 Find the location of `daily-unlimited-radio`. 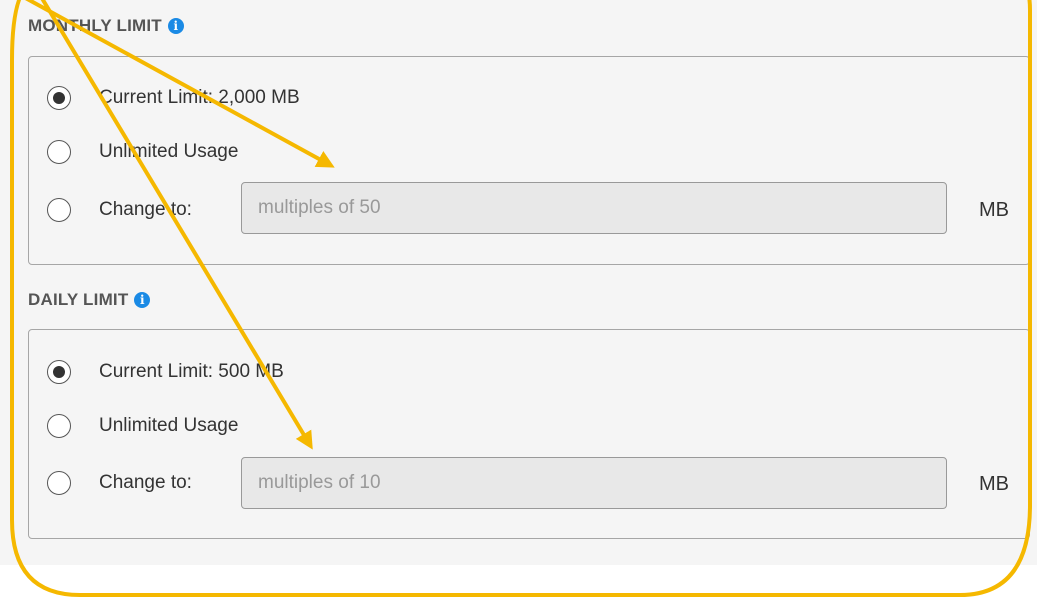

daily-unlimited-radio is located at coordinates (59, 426).